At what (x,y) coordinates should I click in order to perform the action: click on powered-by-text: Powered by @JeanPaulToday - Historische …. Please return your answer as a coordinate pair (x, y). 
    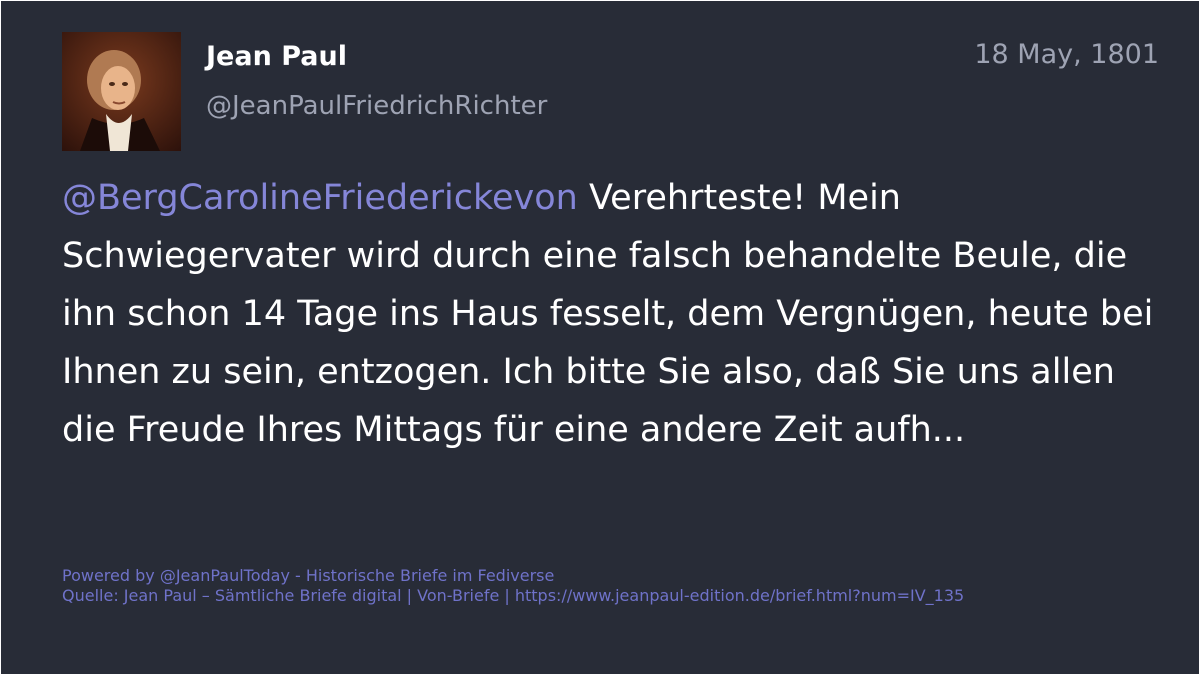
    Looking at the image, I should click on (308, 575).